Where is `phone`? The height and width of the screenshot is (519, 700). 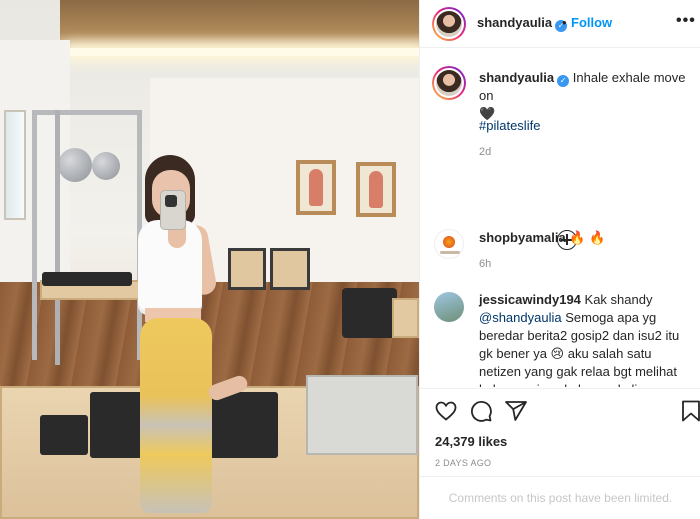 phone is located at coordinates (173, 210).